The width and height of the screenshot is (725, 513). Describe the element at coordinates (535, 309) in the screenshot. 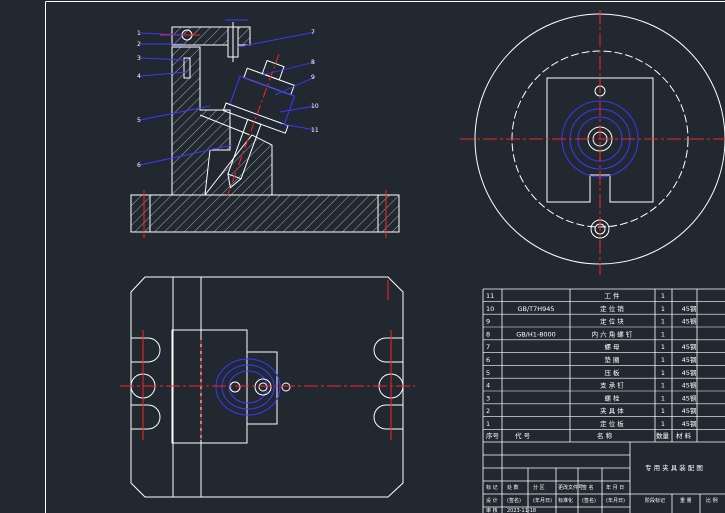

I see `bom-cell-code: GB/T7H945` at that location.